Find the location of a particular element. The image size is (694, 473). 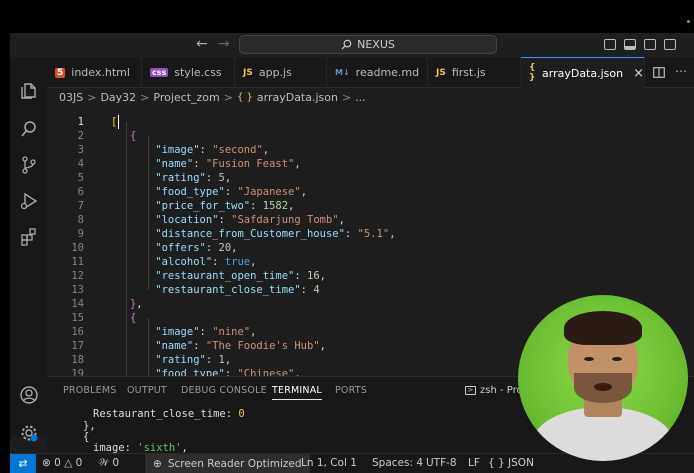

close-icon: × is located at coordinates (638, 73).